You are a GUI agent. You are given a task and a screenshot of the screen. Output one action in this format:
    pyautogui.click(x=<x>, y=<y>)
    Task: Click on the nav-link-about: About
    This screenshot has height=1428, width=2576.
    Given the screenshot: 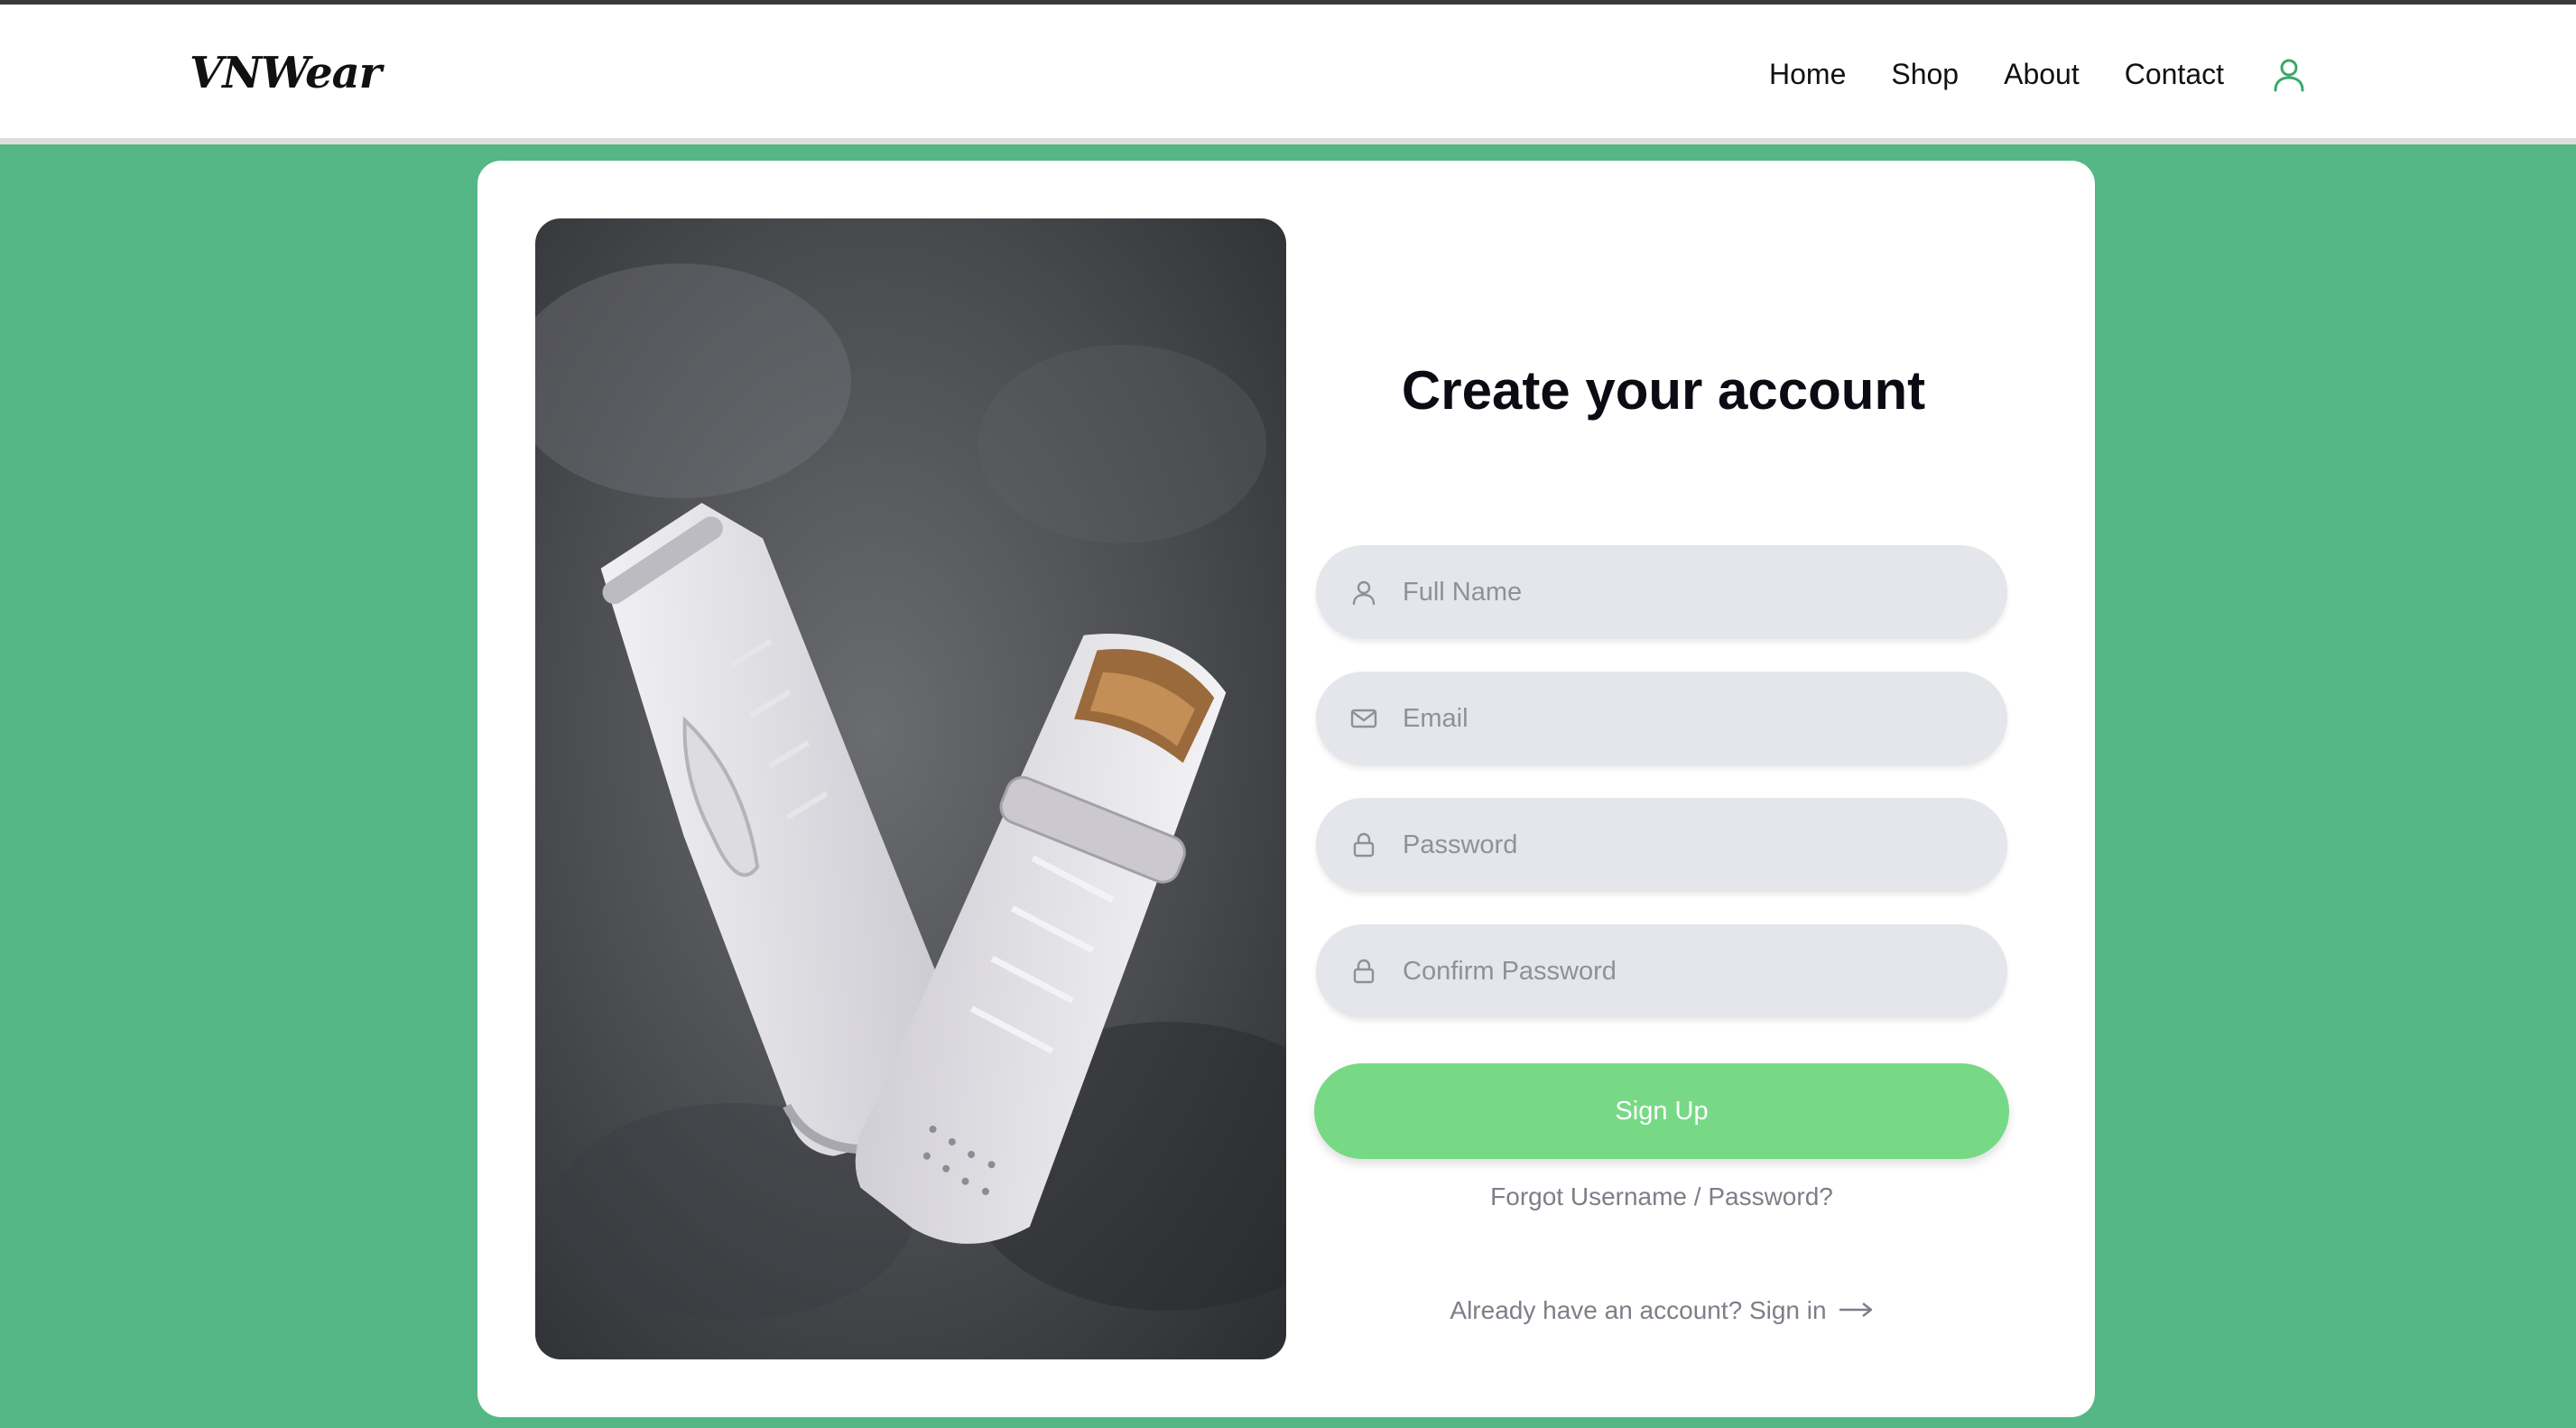 What is the action you would take?
    pyautogui.click(x=2042, y=74)
    